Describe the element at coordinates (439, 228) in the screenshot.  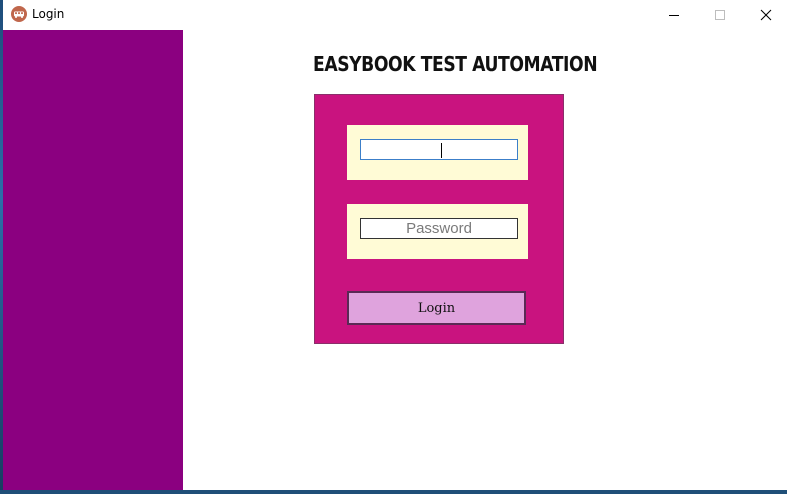
I see `password-input` at that location.